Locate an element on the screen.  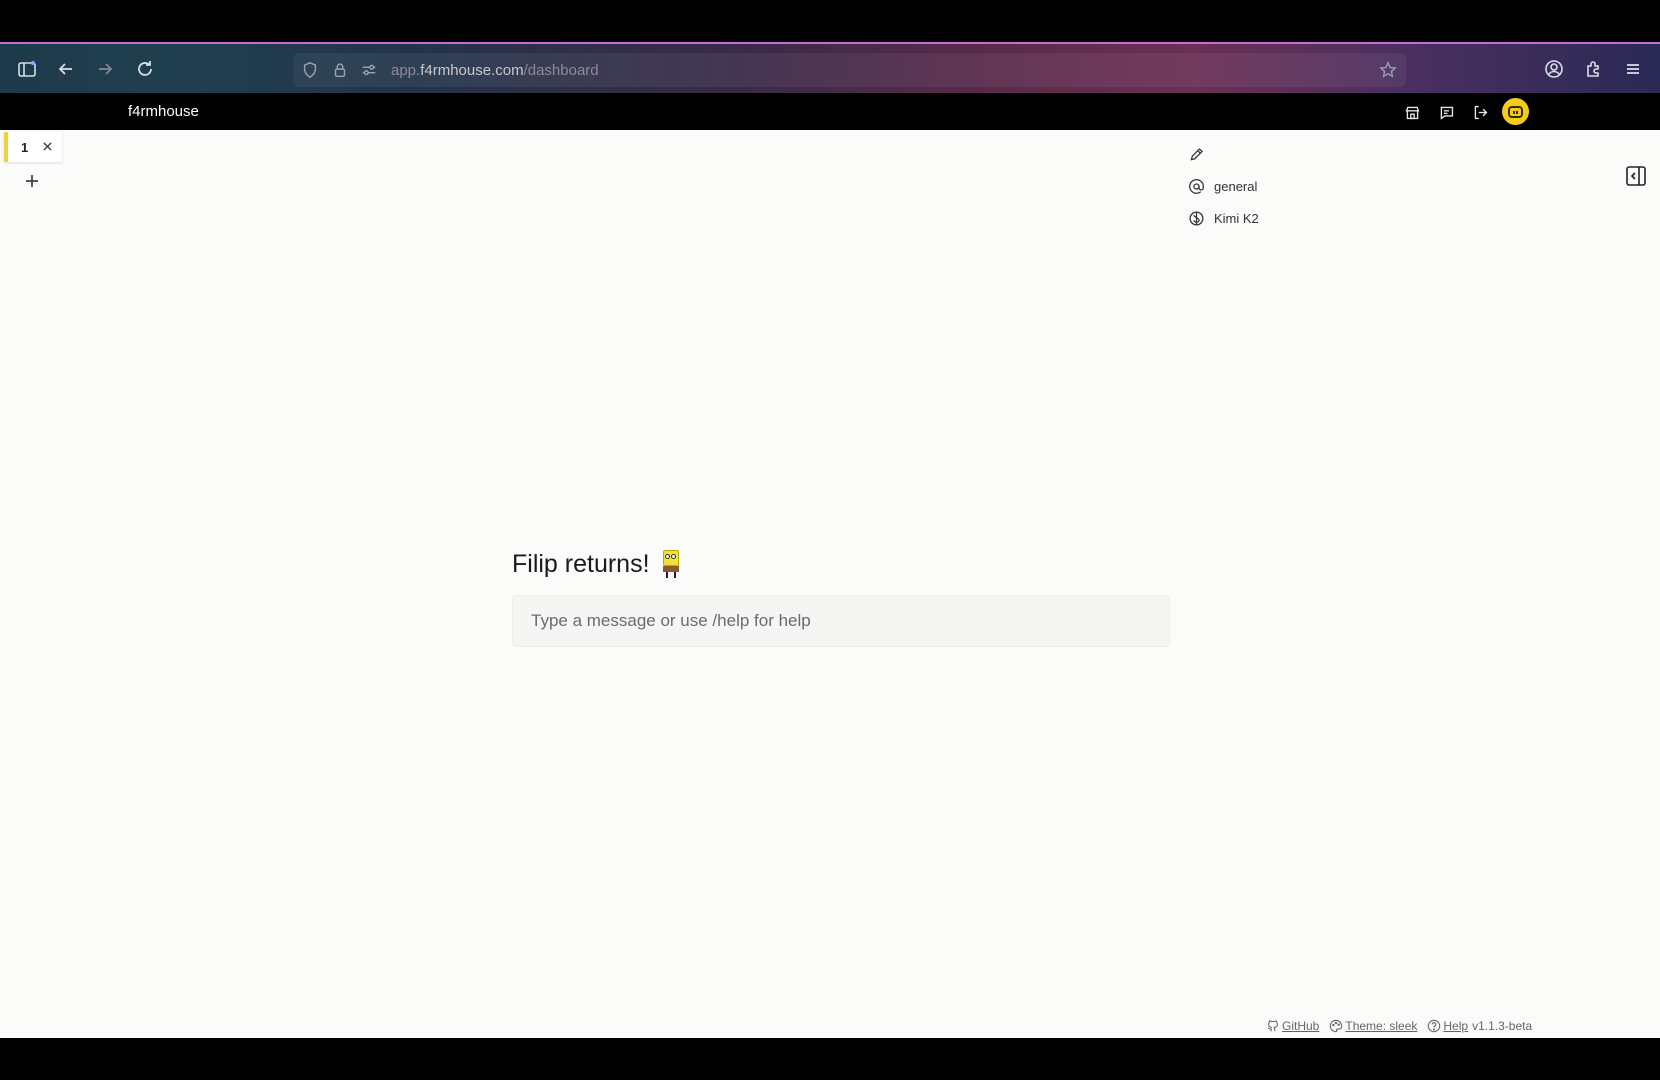
message-input is located at coordinates (841, 621).